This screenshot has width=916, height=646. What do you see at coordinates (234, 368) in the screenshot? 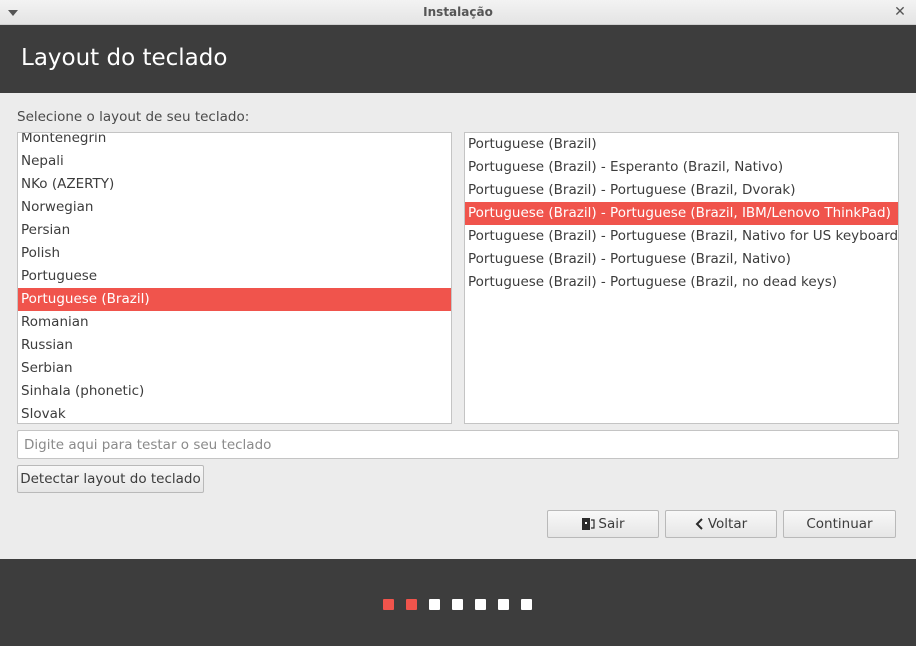
I see `list-item: Serbian` at bounding box center [234, 368].